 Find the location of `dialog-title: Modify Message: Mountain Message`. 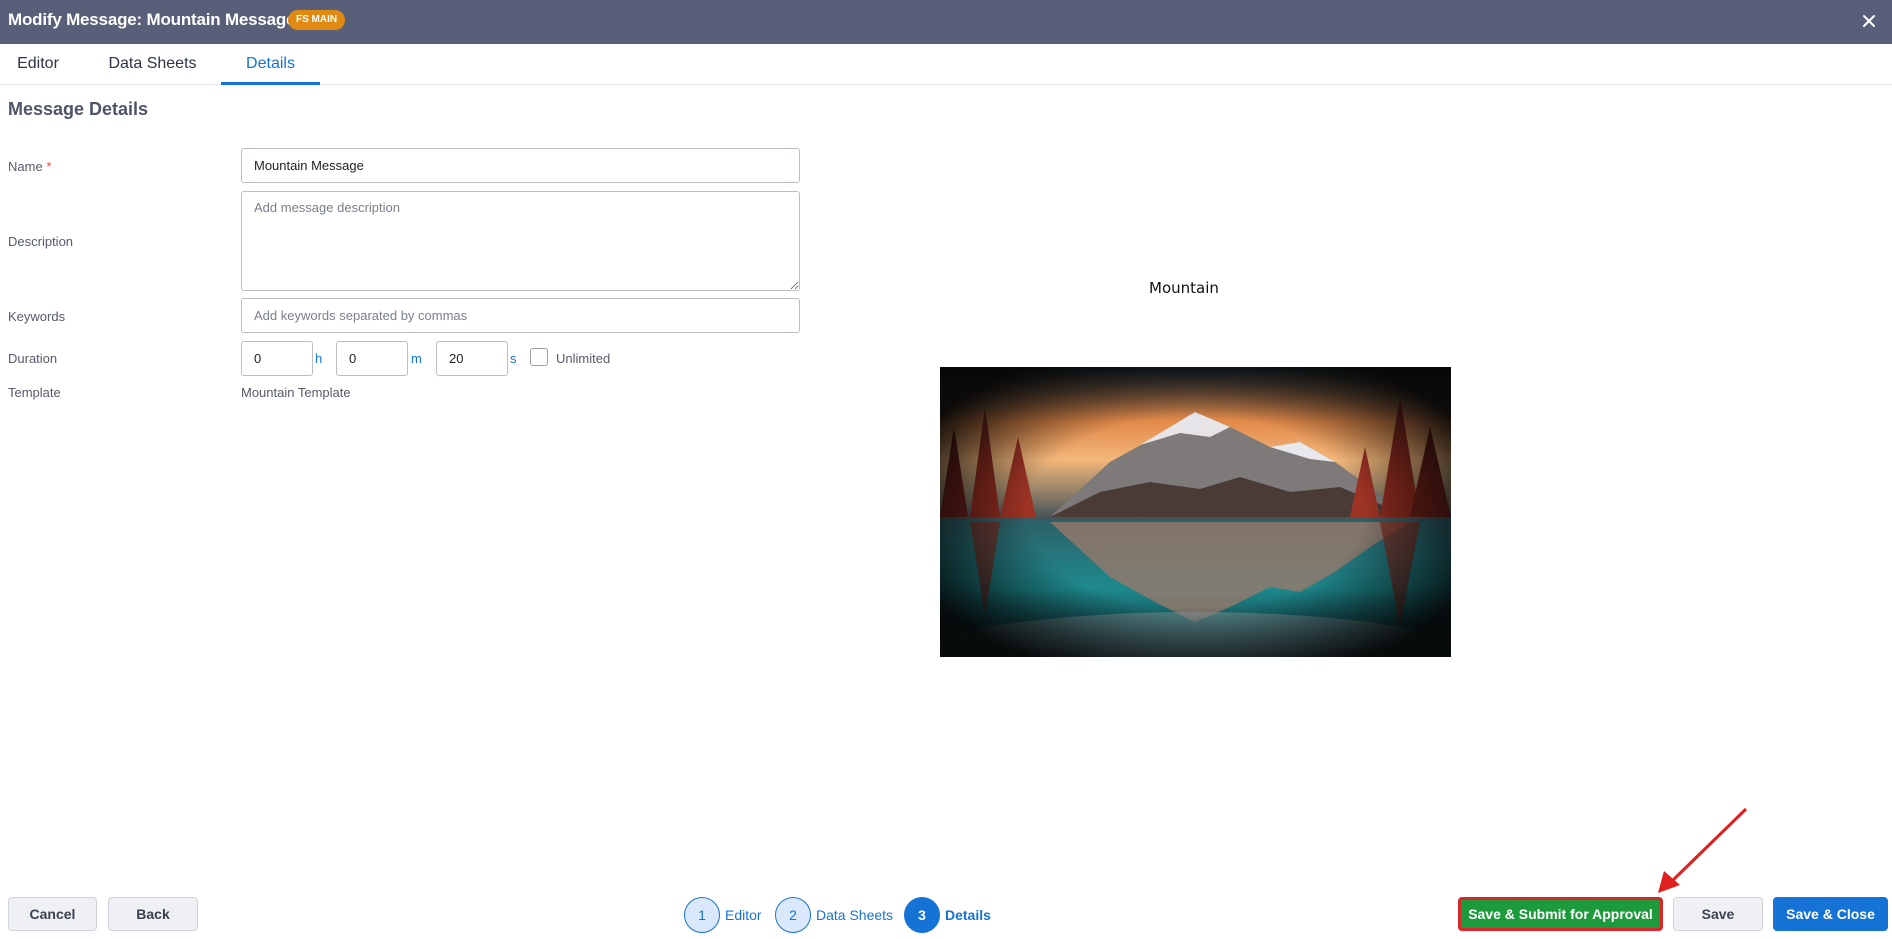

dialog-title: Modify Message: Mountain Message is located at coordinates (152, 19).